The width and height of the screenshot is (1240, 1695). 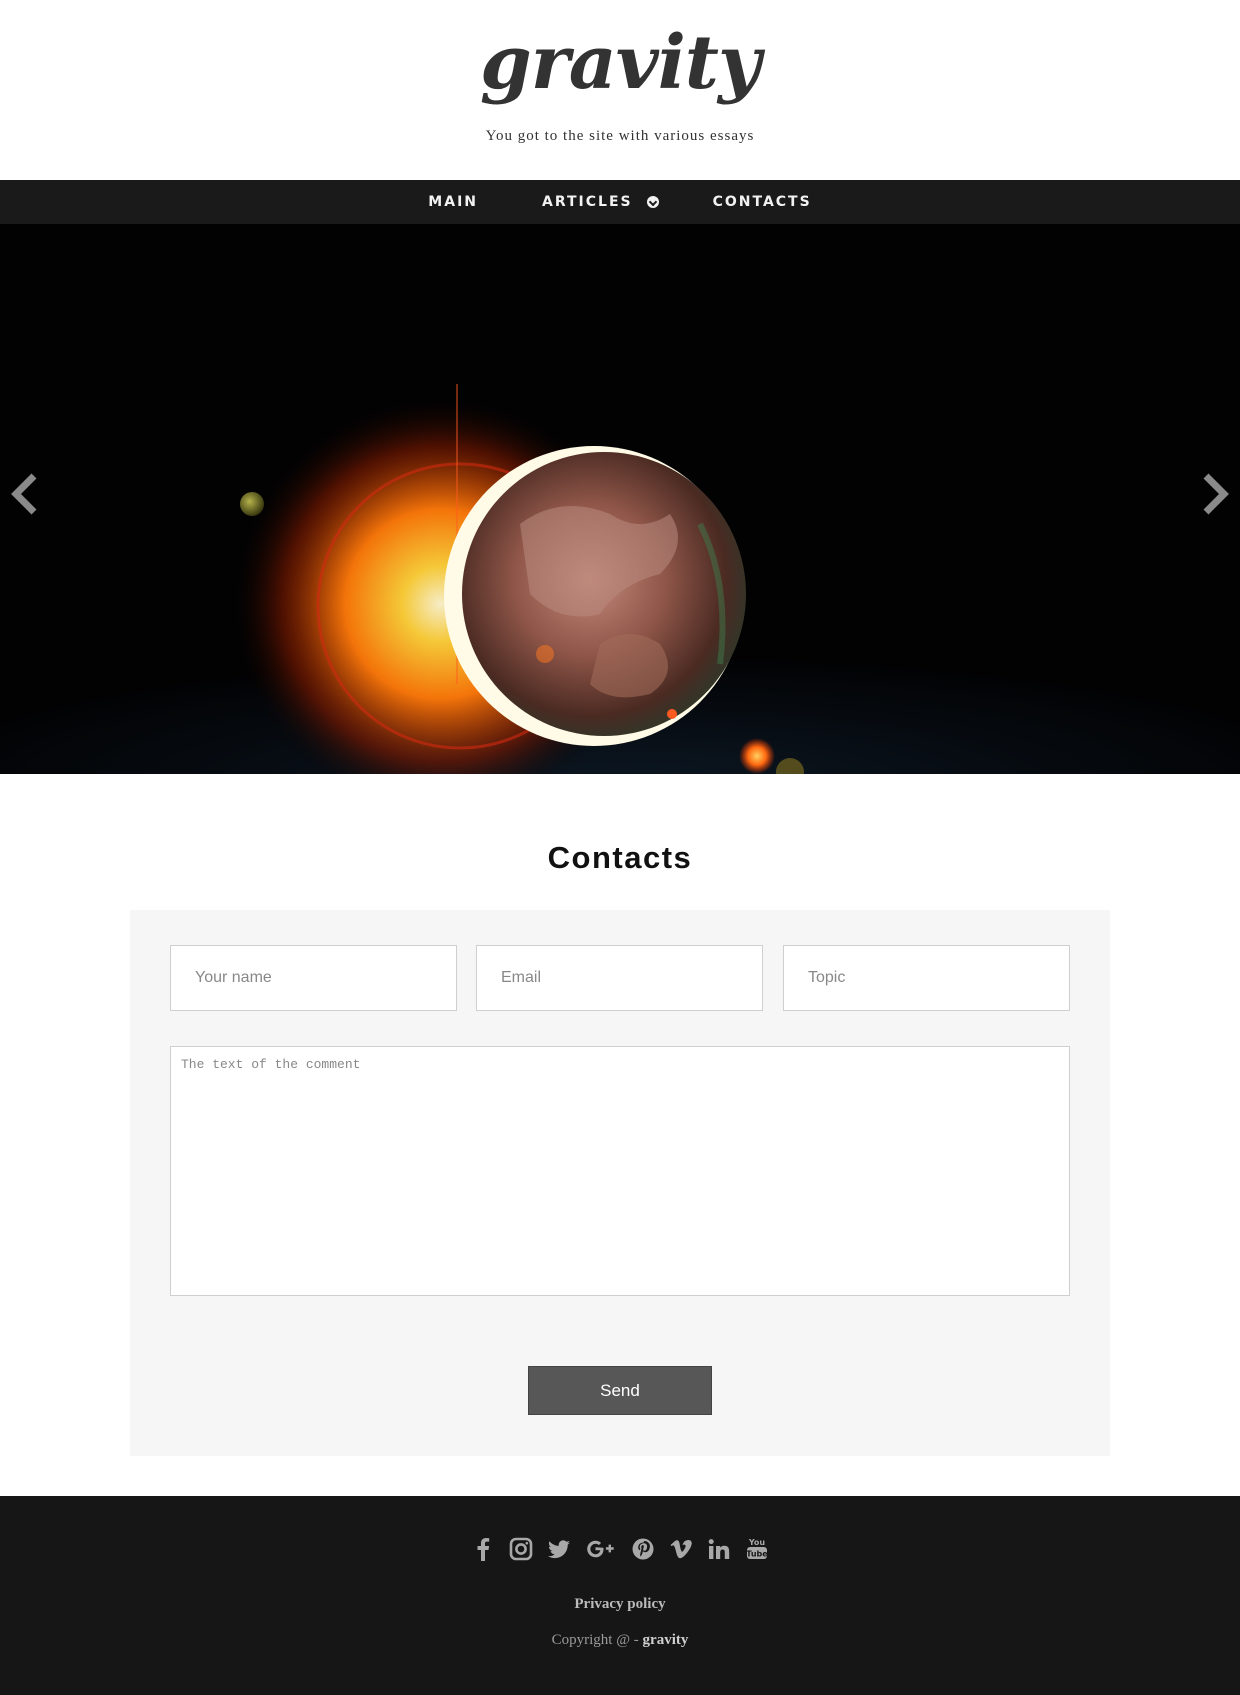 What do you see at coordinates (587, 202) in the screenshot?
I see `nav-item-label: ARTICLES` at bounding box center [587, 202].